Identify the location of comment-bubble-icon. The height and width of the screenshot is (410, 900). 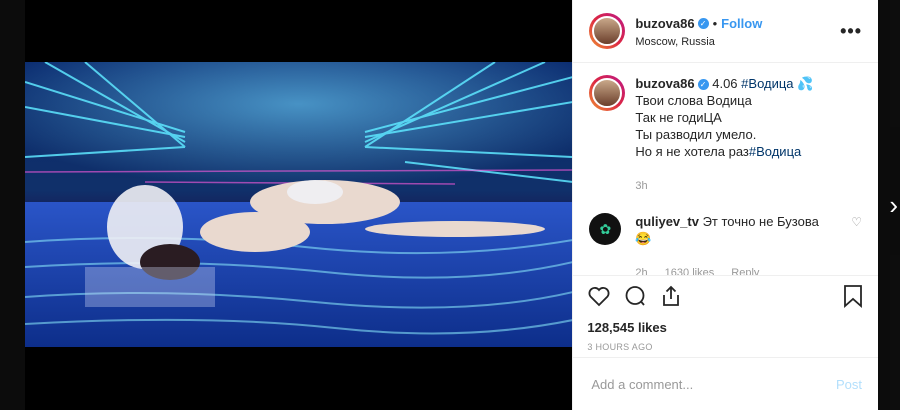
(635, 298).